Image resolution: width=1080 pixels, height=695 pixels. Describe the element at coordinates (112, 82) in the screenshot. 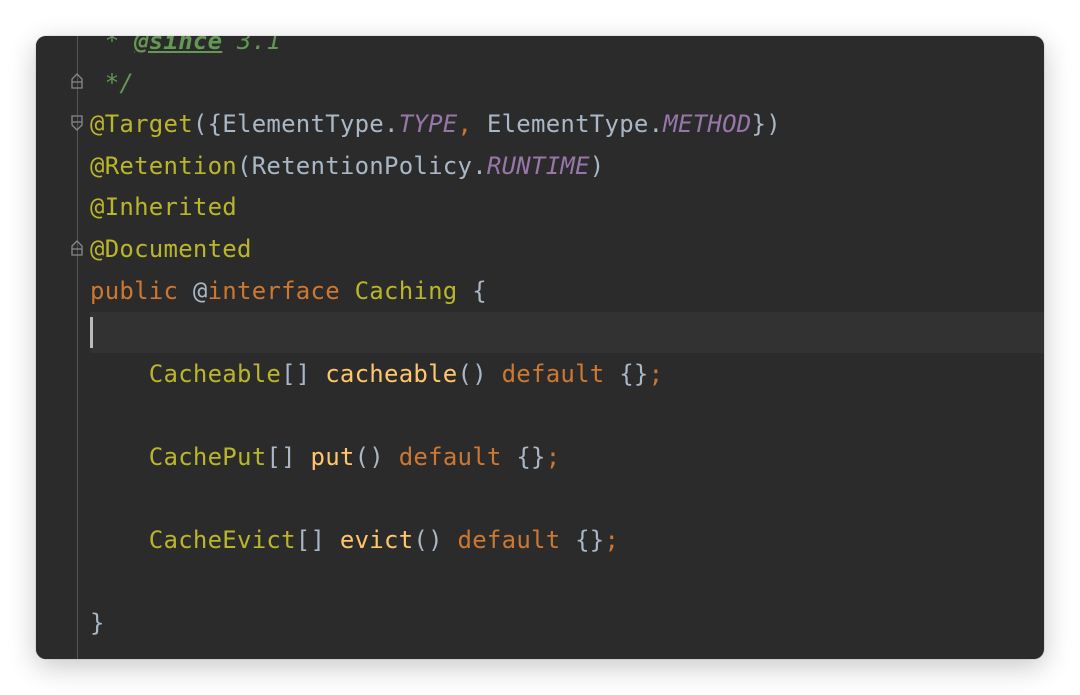

I see `code-token: */` at that location.